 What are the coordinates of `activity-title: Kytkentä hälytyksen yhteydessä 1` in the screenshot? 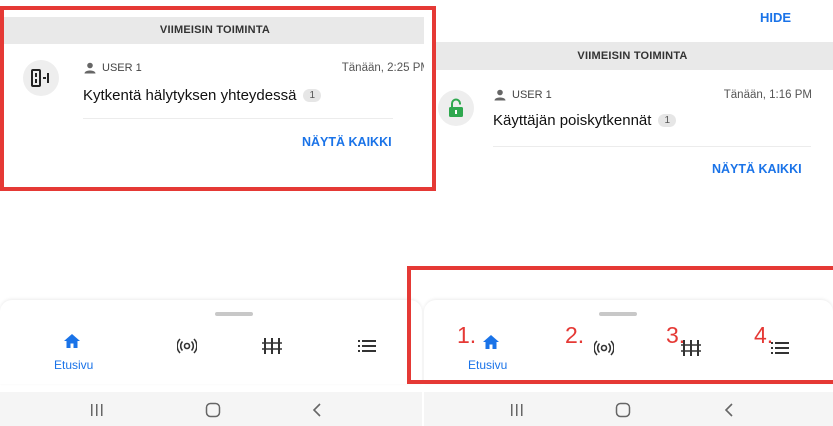 It's located at (202, 95).